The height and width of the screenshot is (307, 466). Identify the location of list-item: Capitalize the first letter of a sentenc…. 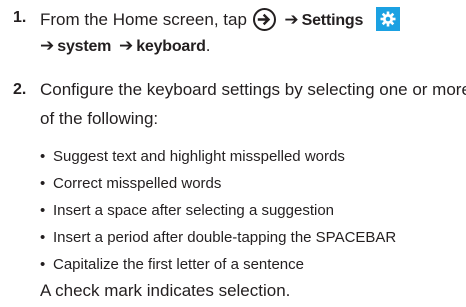
(218, 264).